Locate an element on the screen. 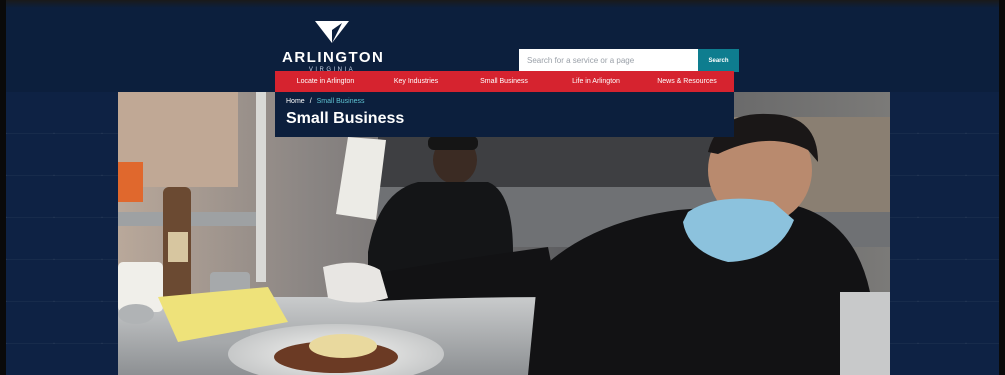  breadcrumb-current: Small Business is located at coordinates (340, 101).